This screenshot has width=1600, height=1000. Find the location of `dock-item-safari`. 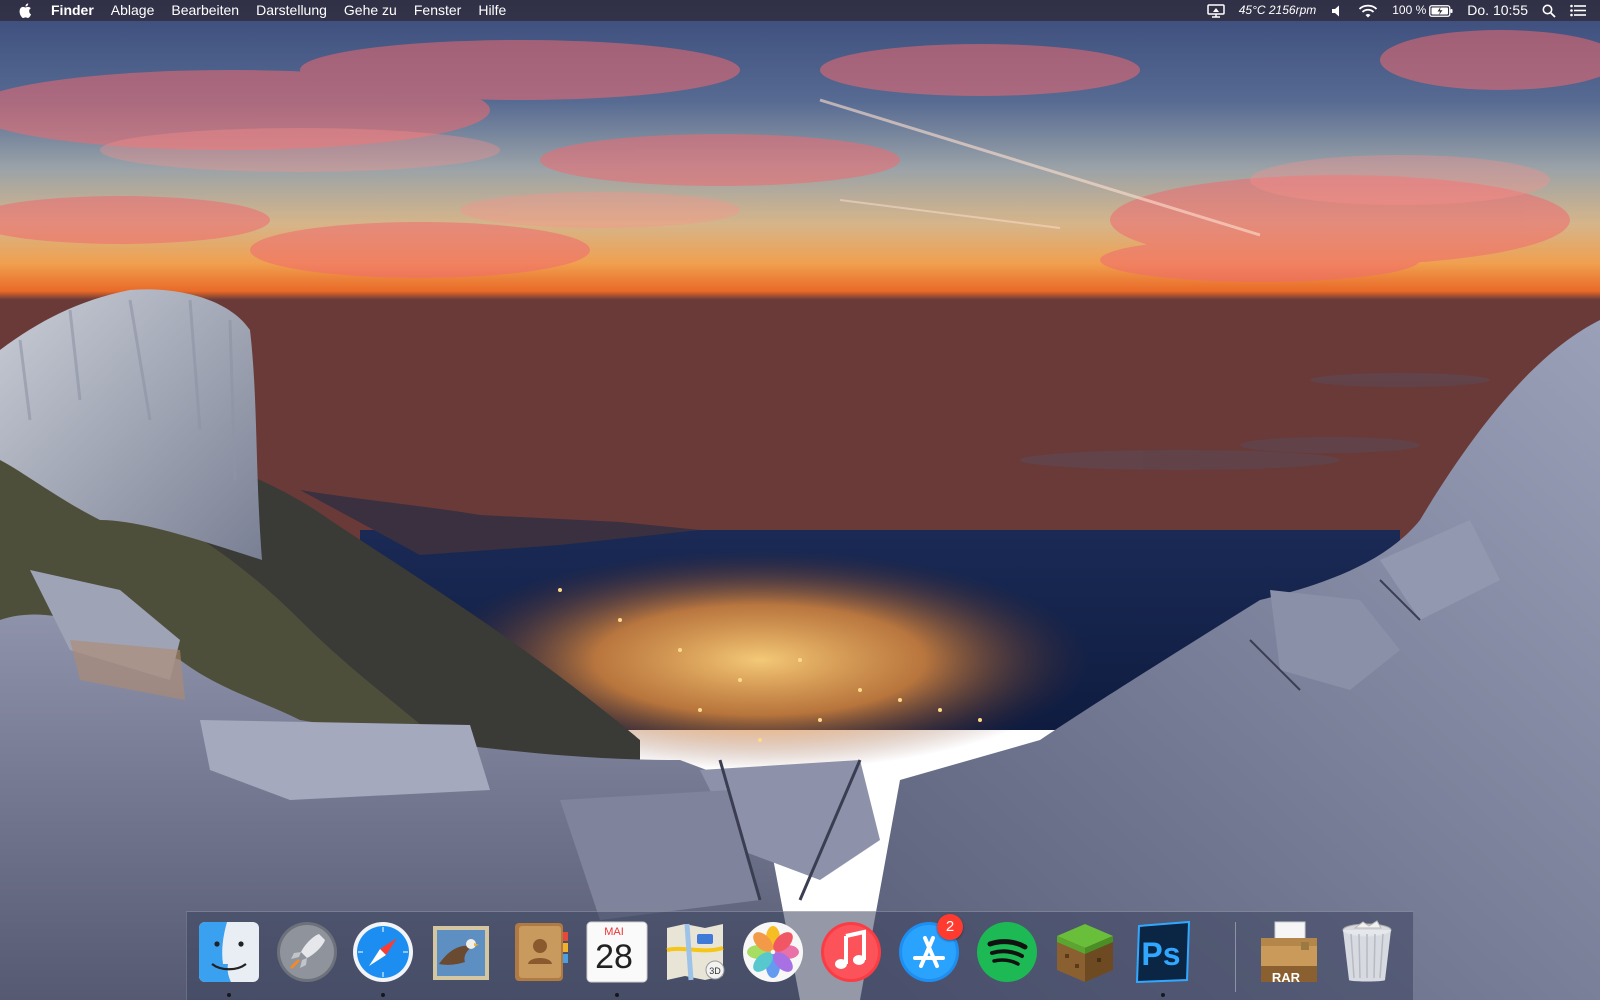

dock-item-safari is located at coordinates (383, 958).